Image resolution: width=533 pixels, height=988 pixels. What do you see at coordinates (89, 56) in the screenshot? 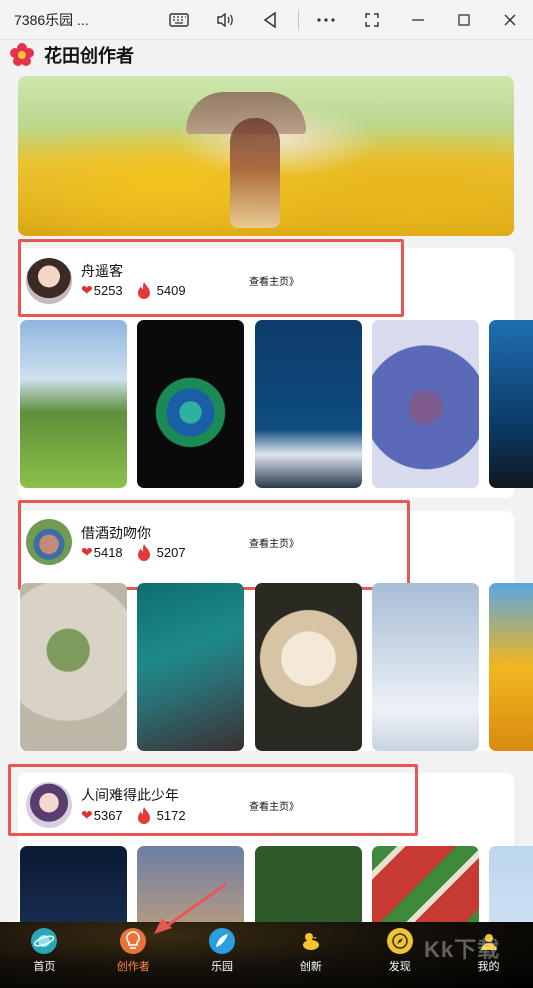
I see `app-title: 花田创作者` at bounding box center [89, 56].